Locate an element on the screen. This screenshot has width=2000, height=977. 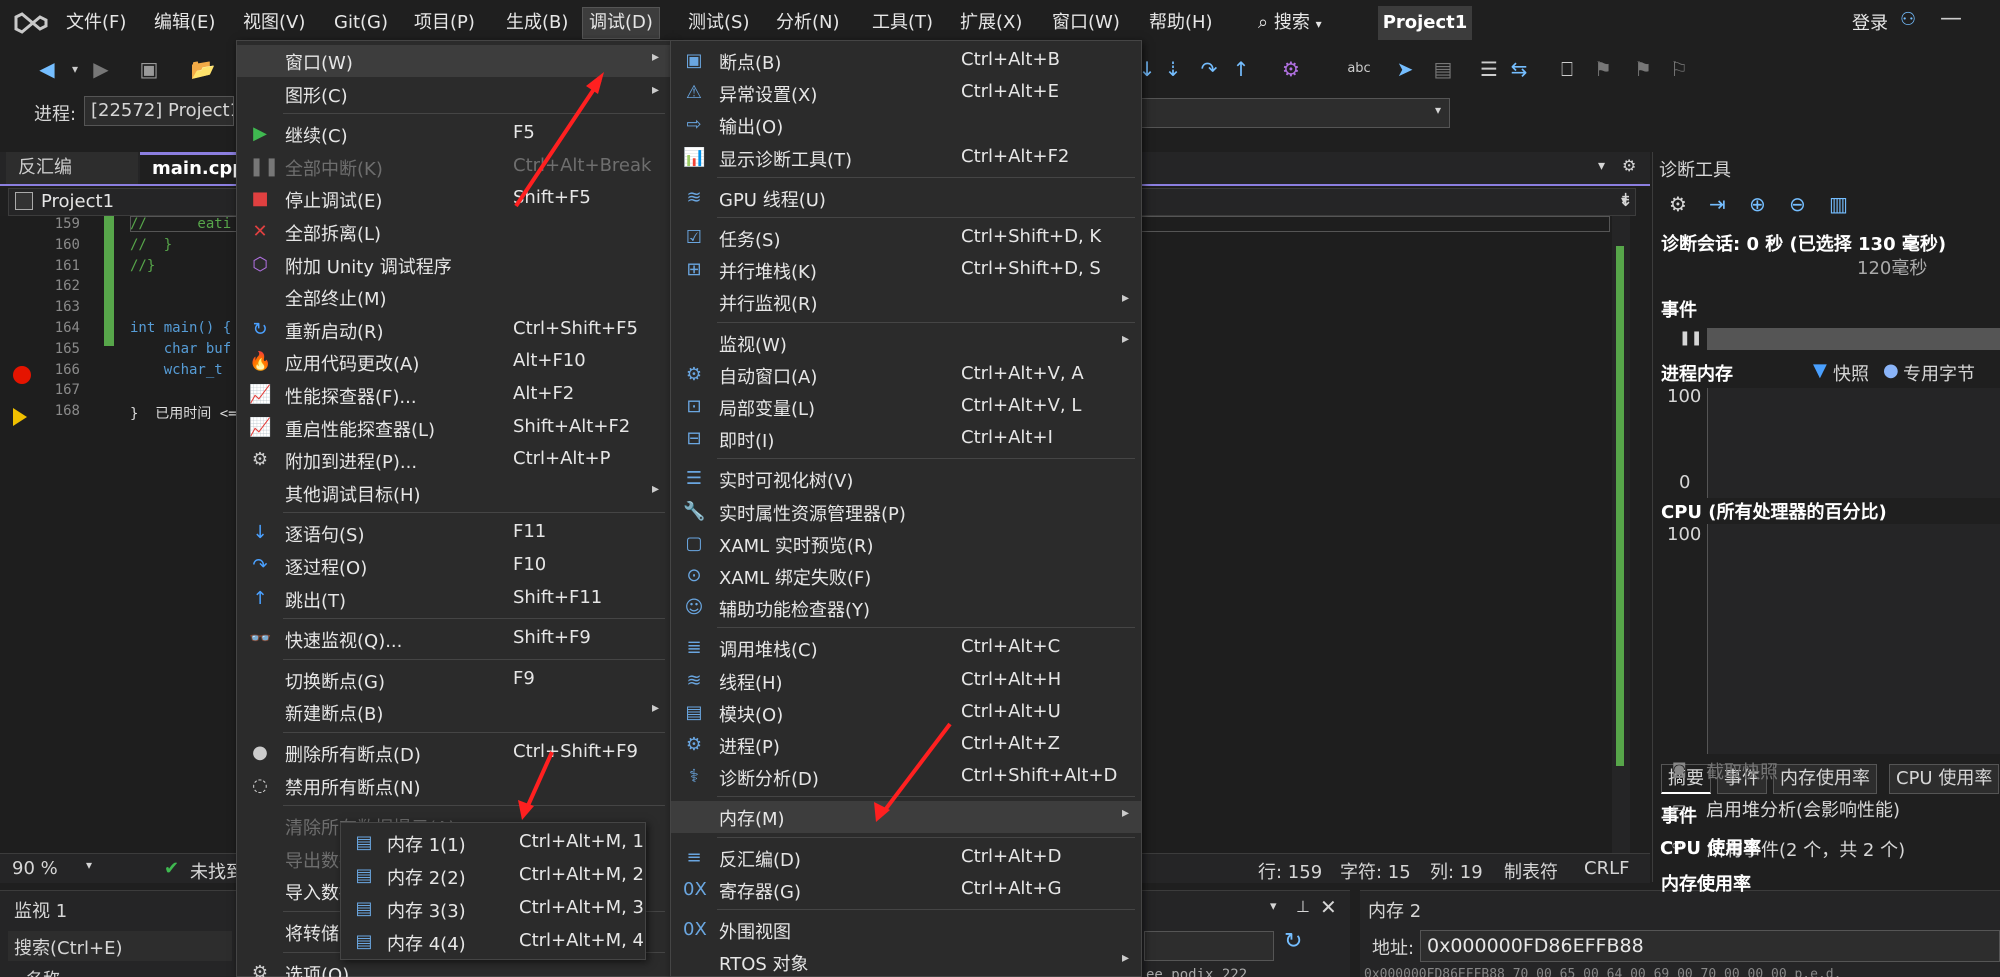
code-line: } 已用时间 <= is located at coordinates (187, 413).